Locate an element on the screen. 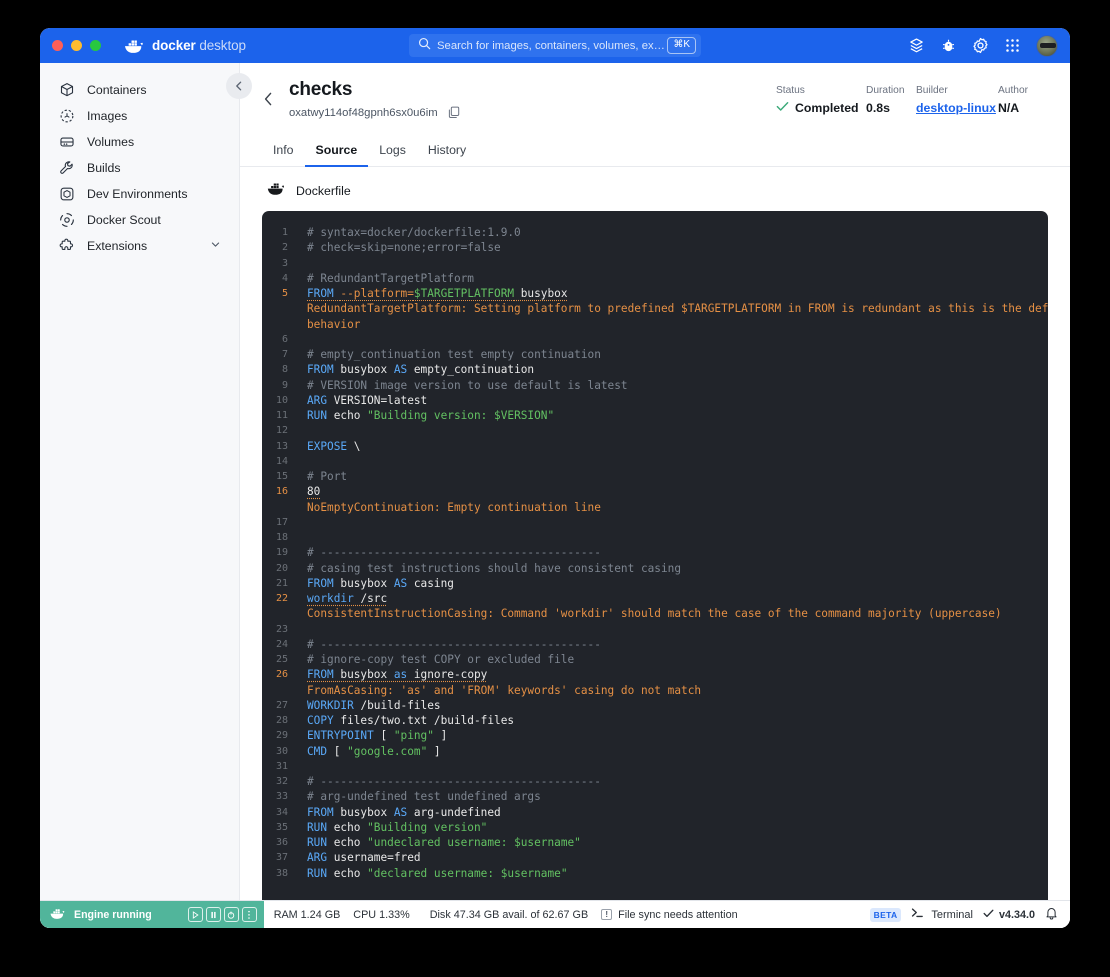 This screenshot has width=1110, height=977. code-token: # check=skip=none;error=false is located at coordinates (404, 248).